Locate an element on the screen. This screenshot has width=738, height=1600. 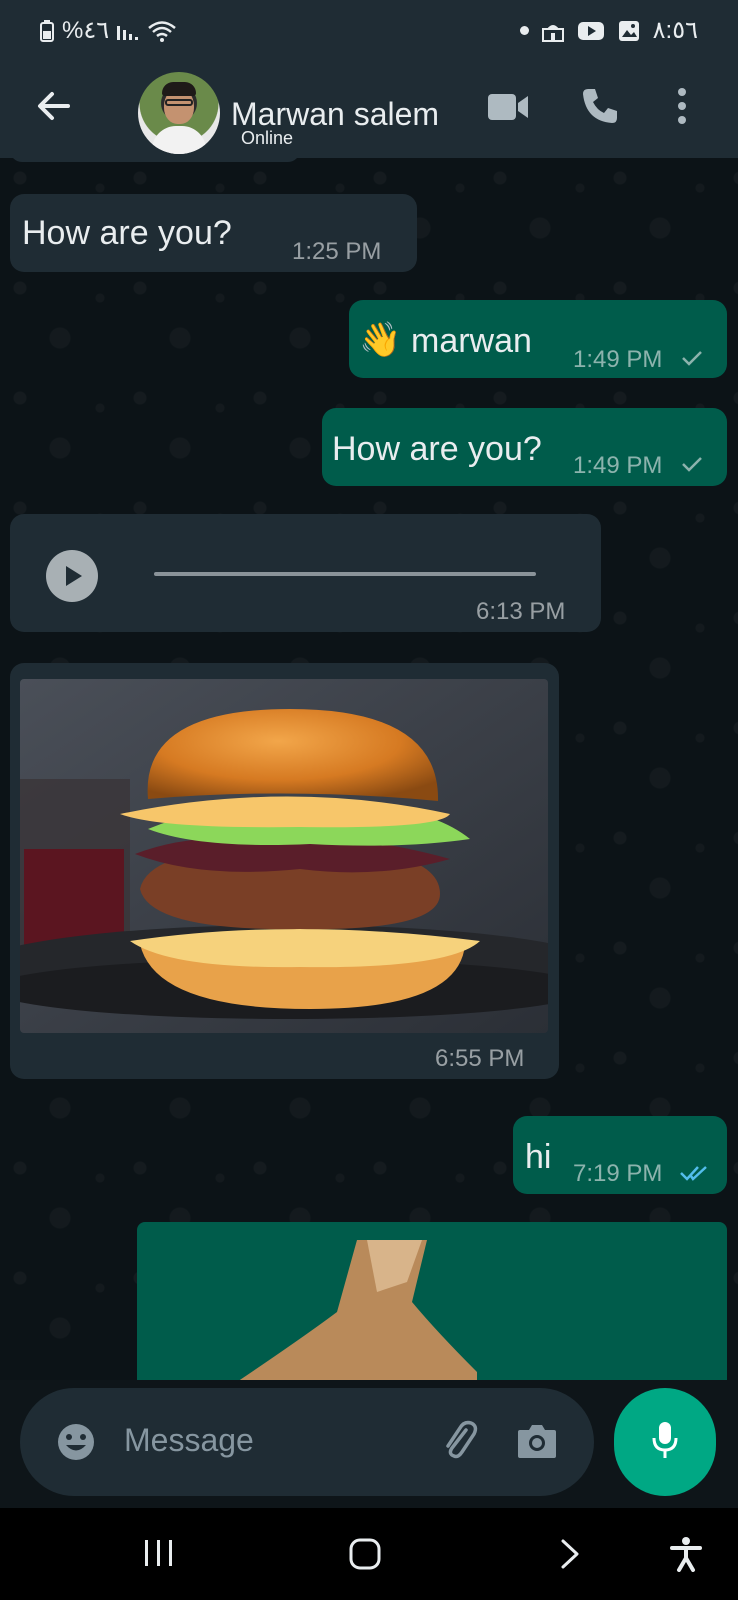
sticker-image is located at coordinates (358, 1310).